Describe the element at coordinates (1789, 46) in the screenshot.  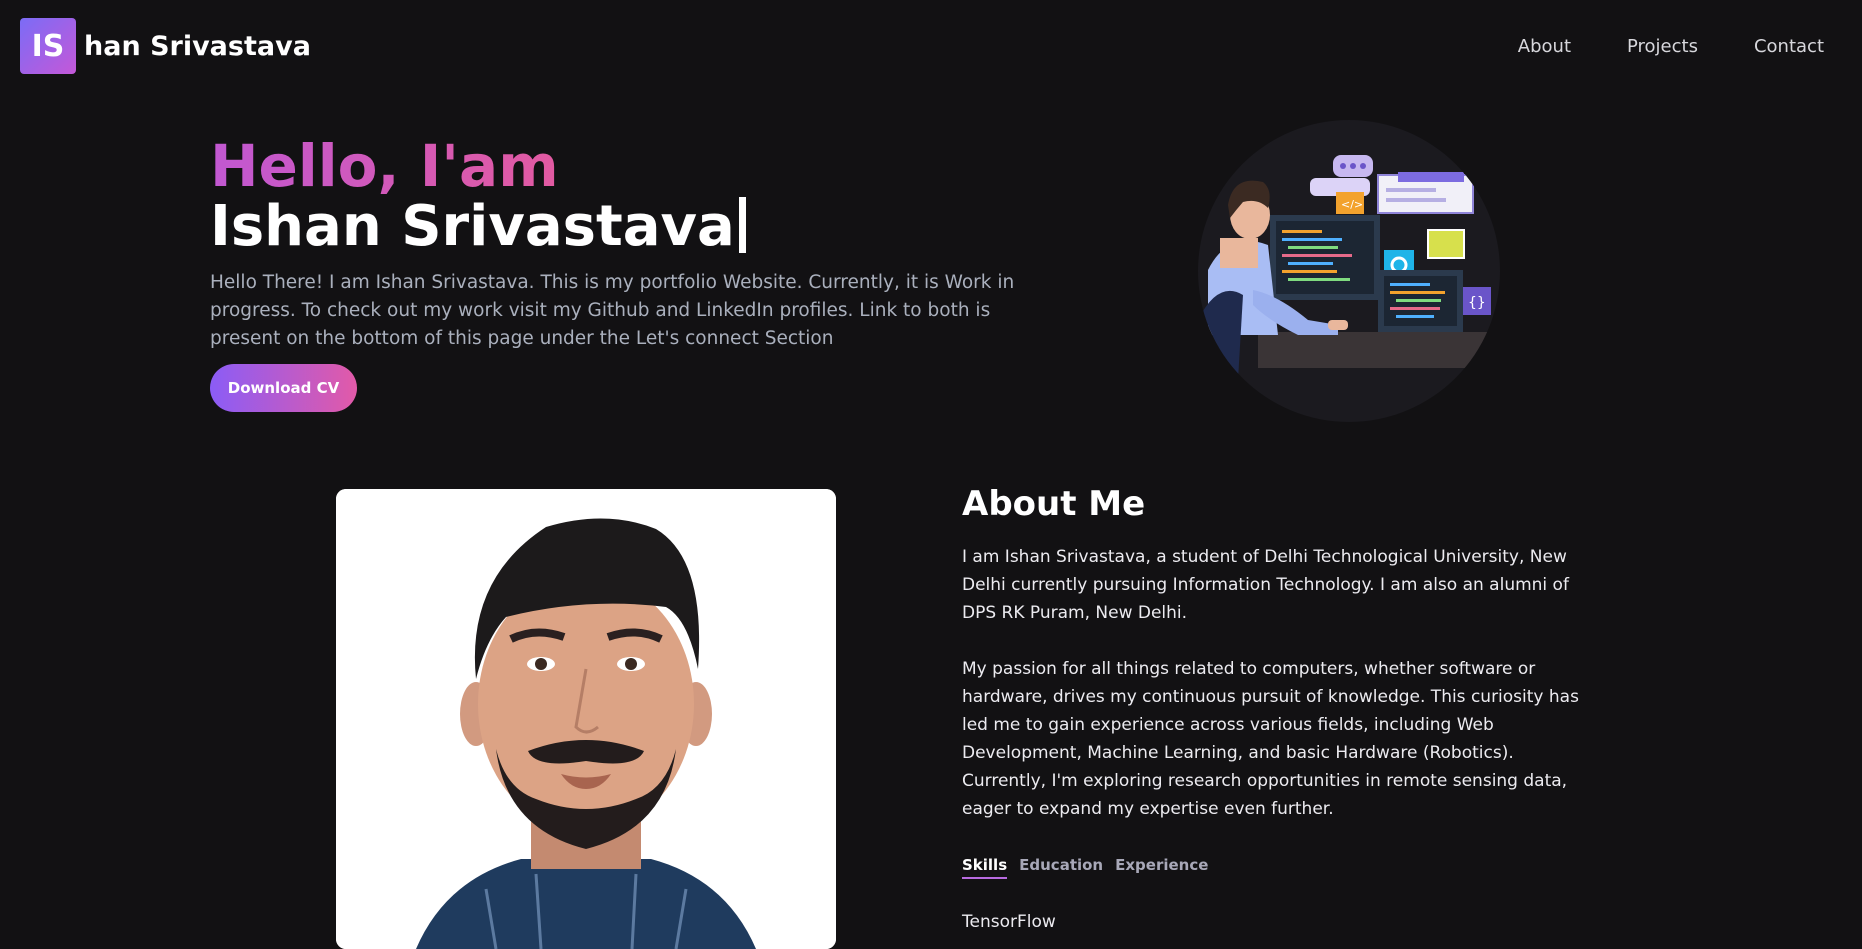
I see `nav-link-contact: Contact` at that location.